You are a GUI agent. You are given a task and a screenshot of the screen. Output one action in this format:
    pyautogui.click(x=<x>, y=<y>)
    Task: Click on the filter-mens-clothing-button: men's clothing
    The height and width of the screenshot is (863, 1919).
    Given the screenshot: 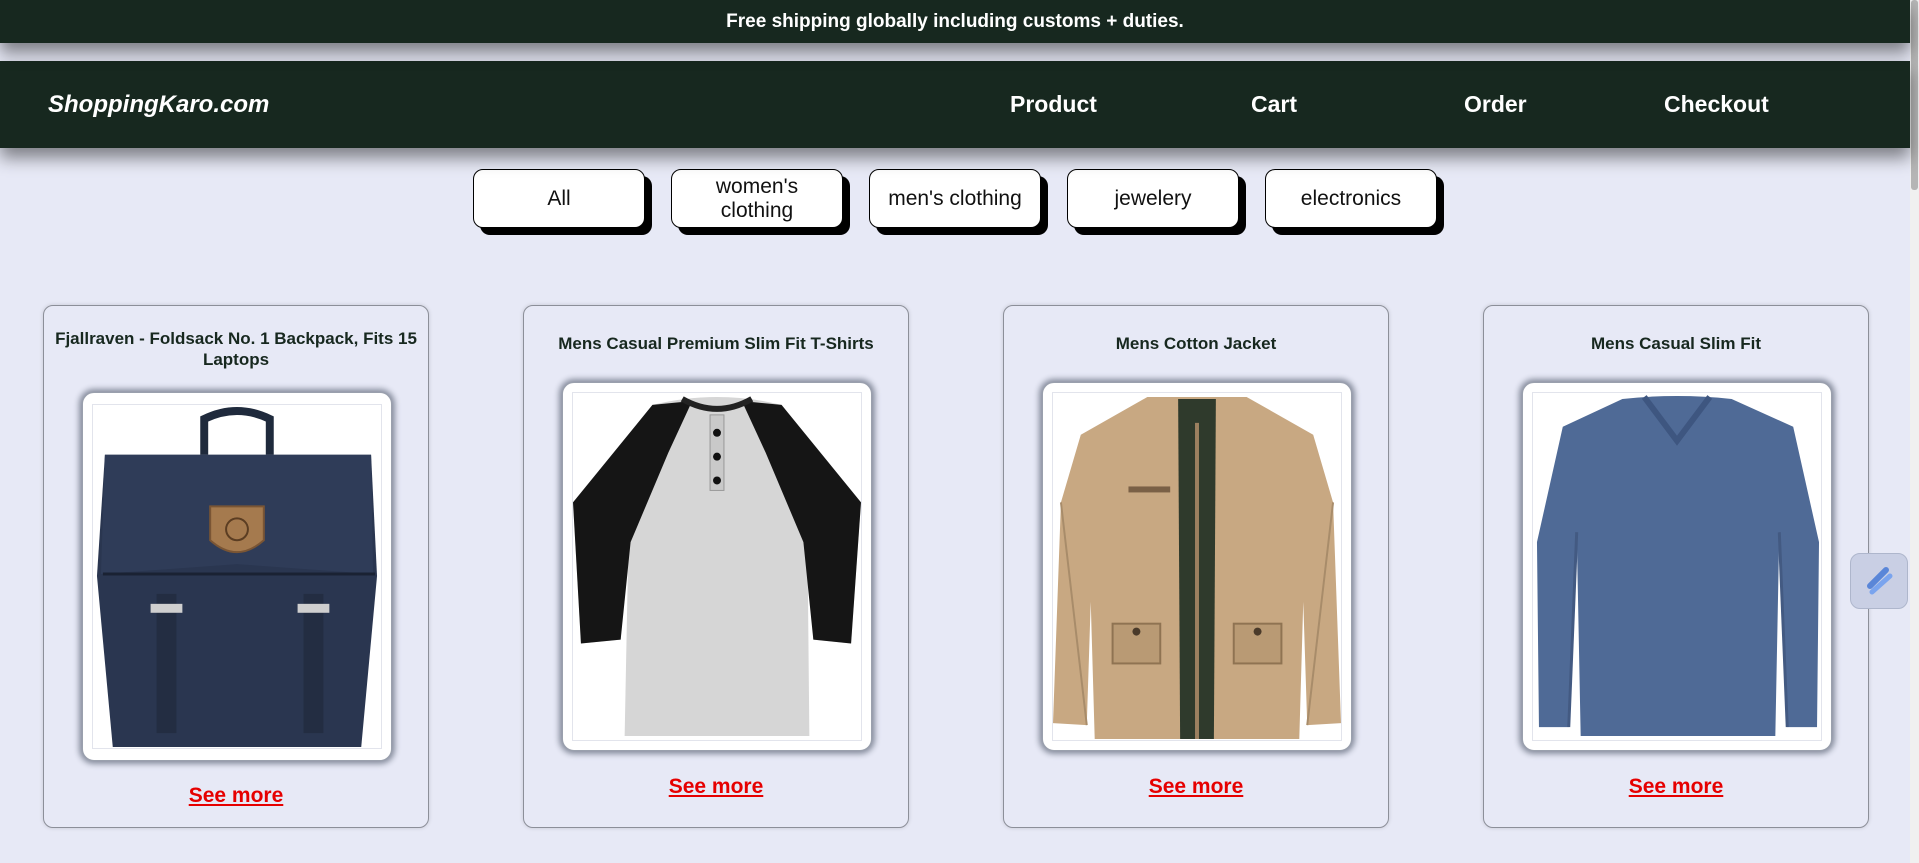 What is the action you would take?
    pyautogui.click(x=955, y=198)
    